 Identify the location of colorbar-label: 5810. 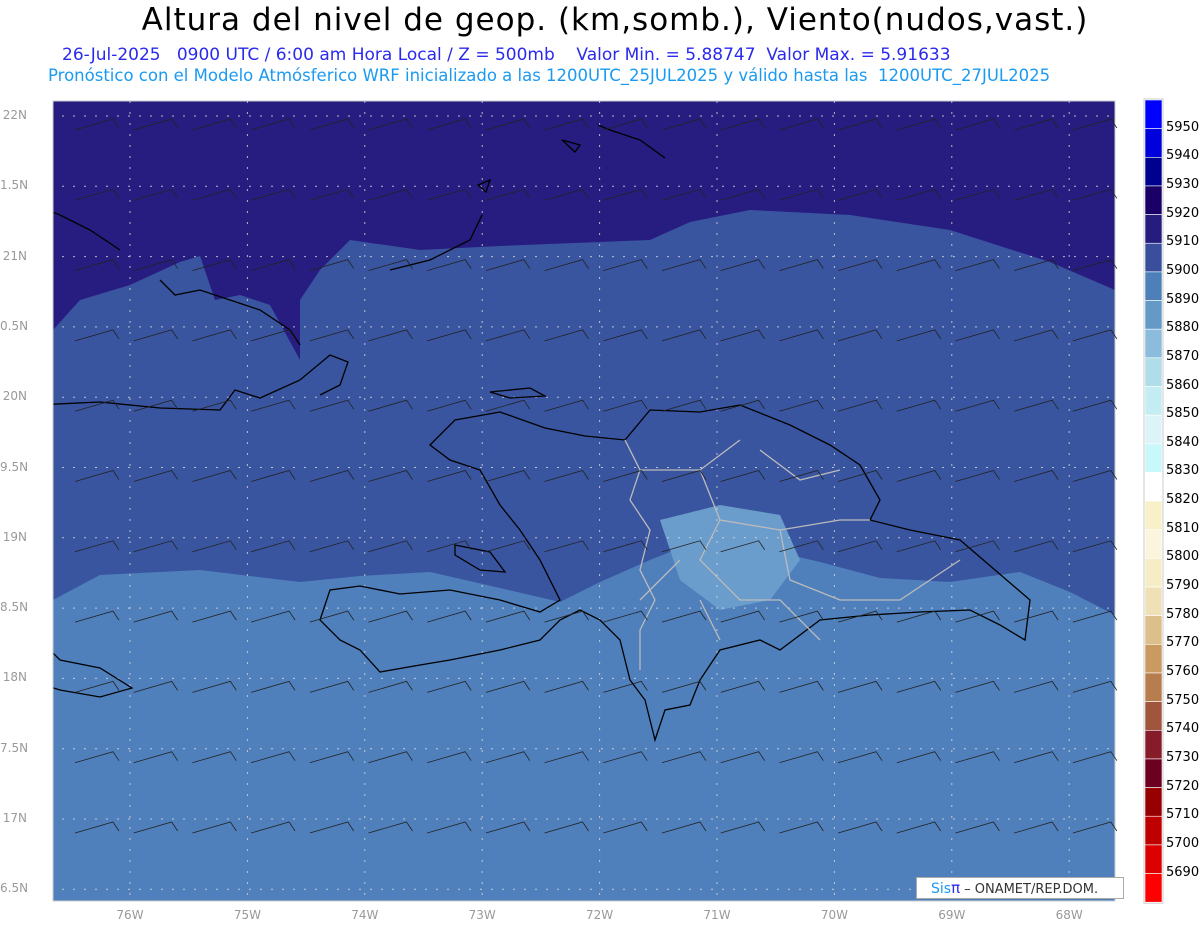
(1183, 528).